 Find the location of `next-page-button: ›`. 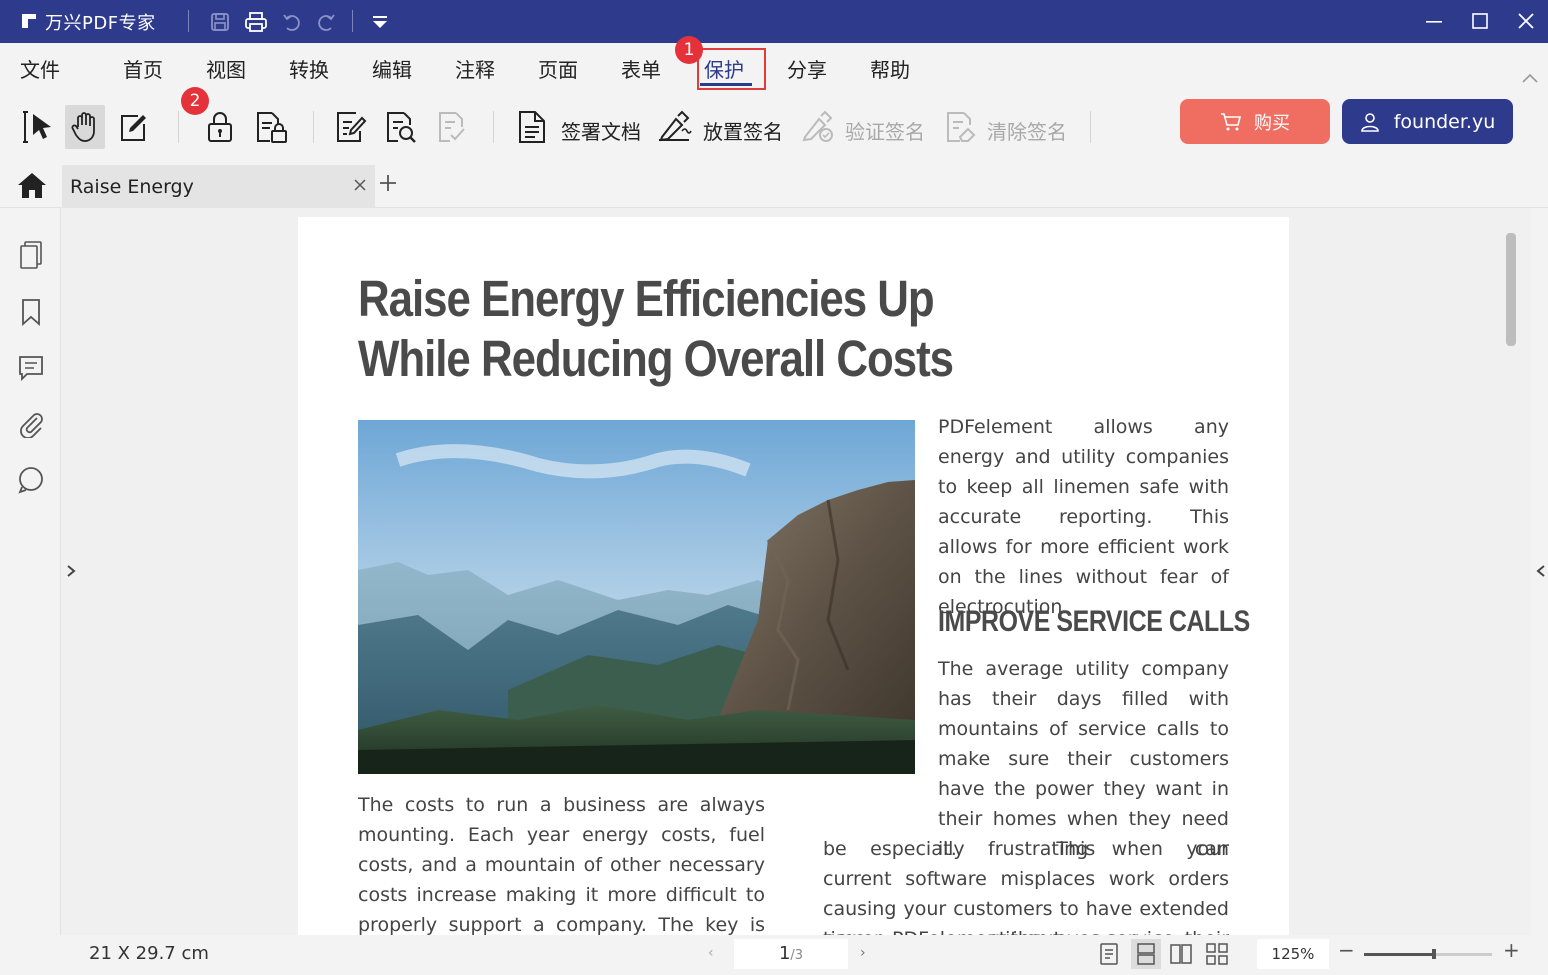

next-page-button: › is located at coordinates (863, 953).